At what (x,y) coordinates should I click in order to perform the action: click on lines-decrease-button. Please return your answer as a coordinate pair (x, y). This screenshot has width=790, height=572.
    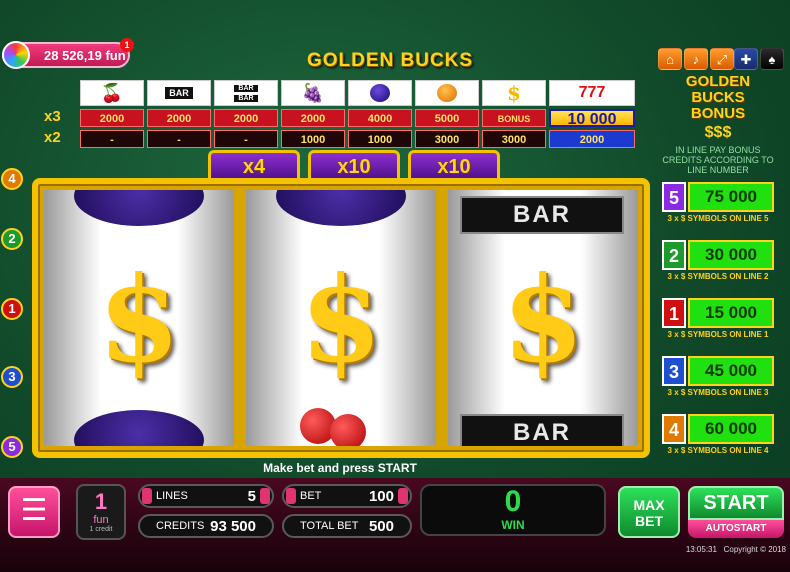
    Looking at the image, I should click on (147, 496).